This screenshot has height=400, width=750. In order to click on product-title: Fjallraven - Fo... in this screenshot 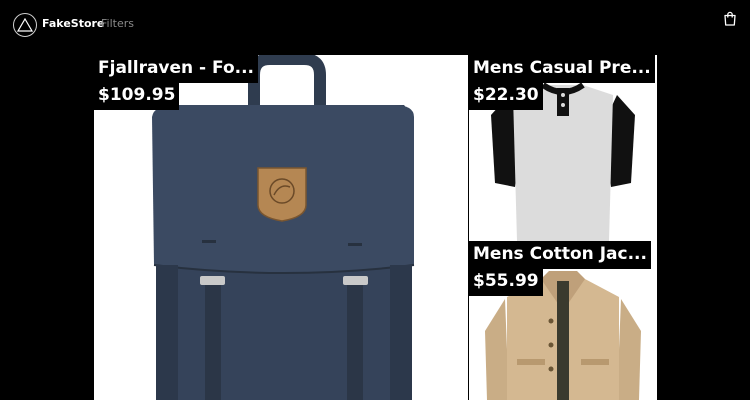, I will do `click(176, 69)`.